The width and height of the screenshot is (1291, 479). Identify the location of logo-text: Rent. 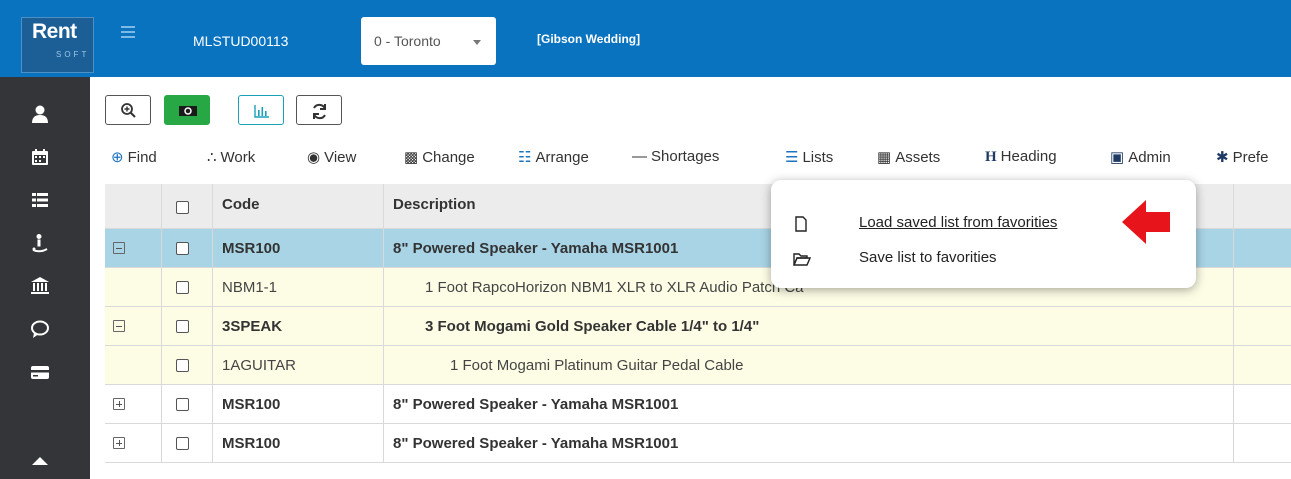
(54, 31).